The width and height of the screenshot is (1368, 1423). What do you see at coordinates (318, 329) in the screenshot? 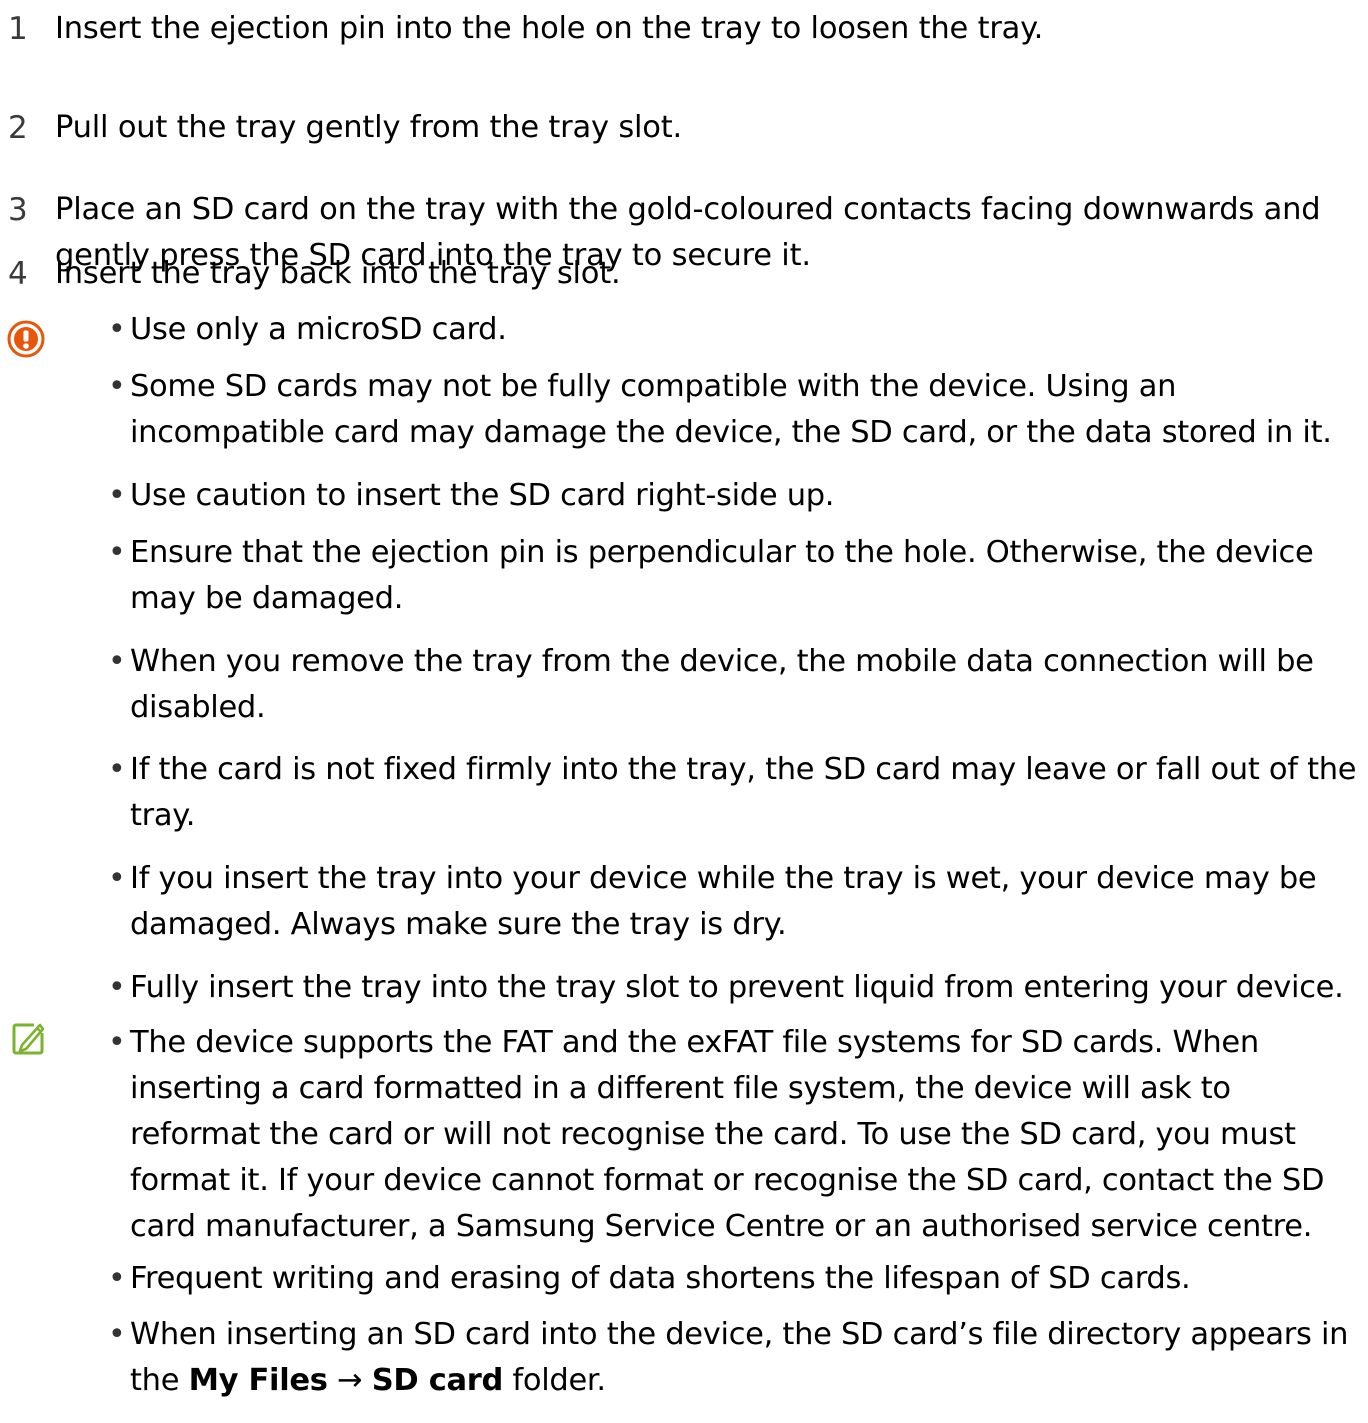
I see `bullet-text: Use only a microSD card.` at bounding box center [318, 329].